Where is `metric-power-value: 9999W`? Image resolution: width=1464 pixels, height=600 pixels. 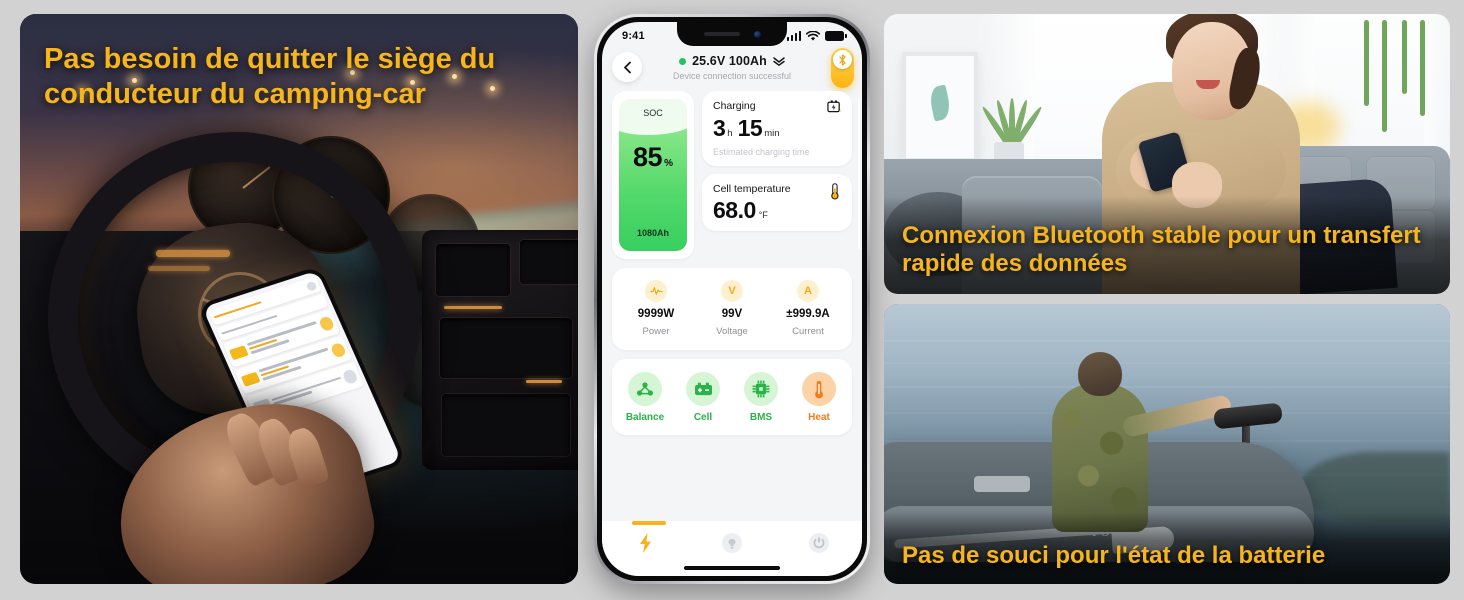
metric-power-value: 9999W is located at coordinates (656, 314).